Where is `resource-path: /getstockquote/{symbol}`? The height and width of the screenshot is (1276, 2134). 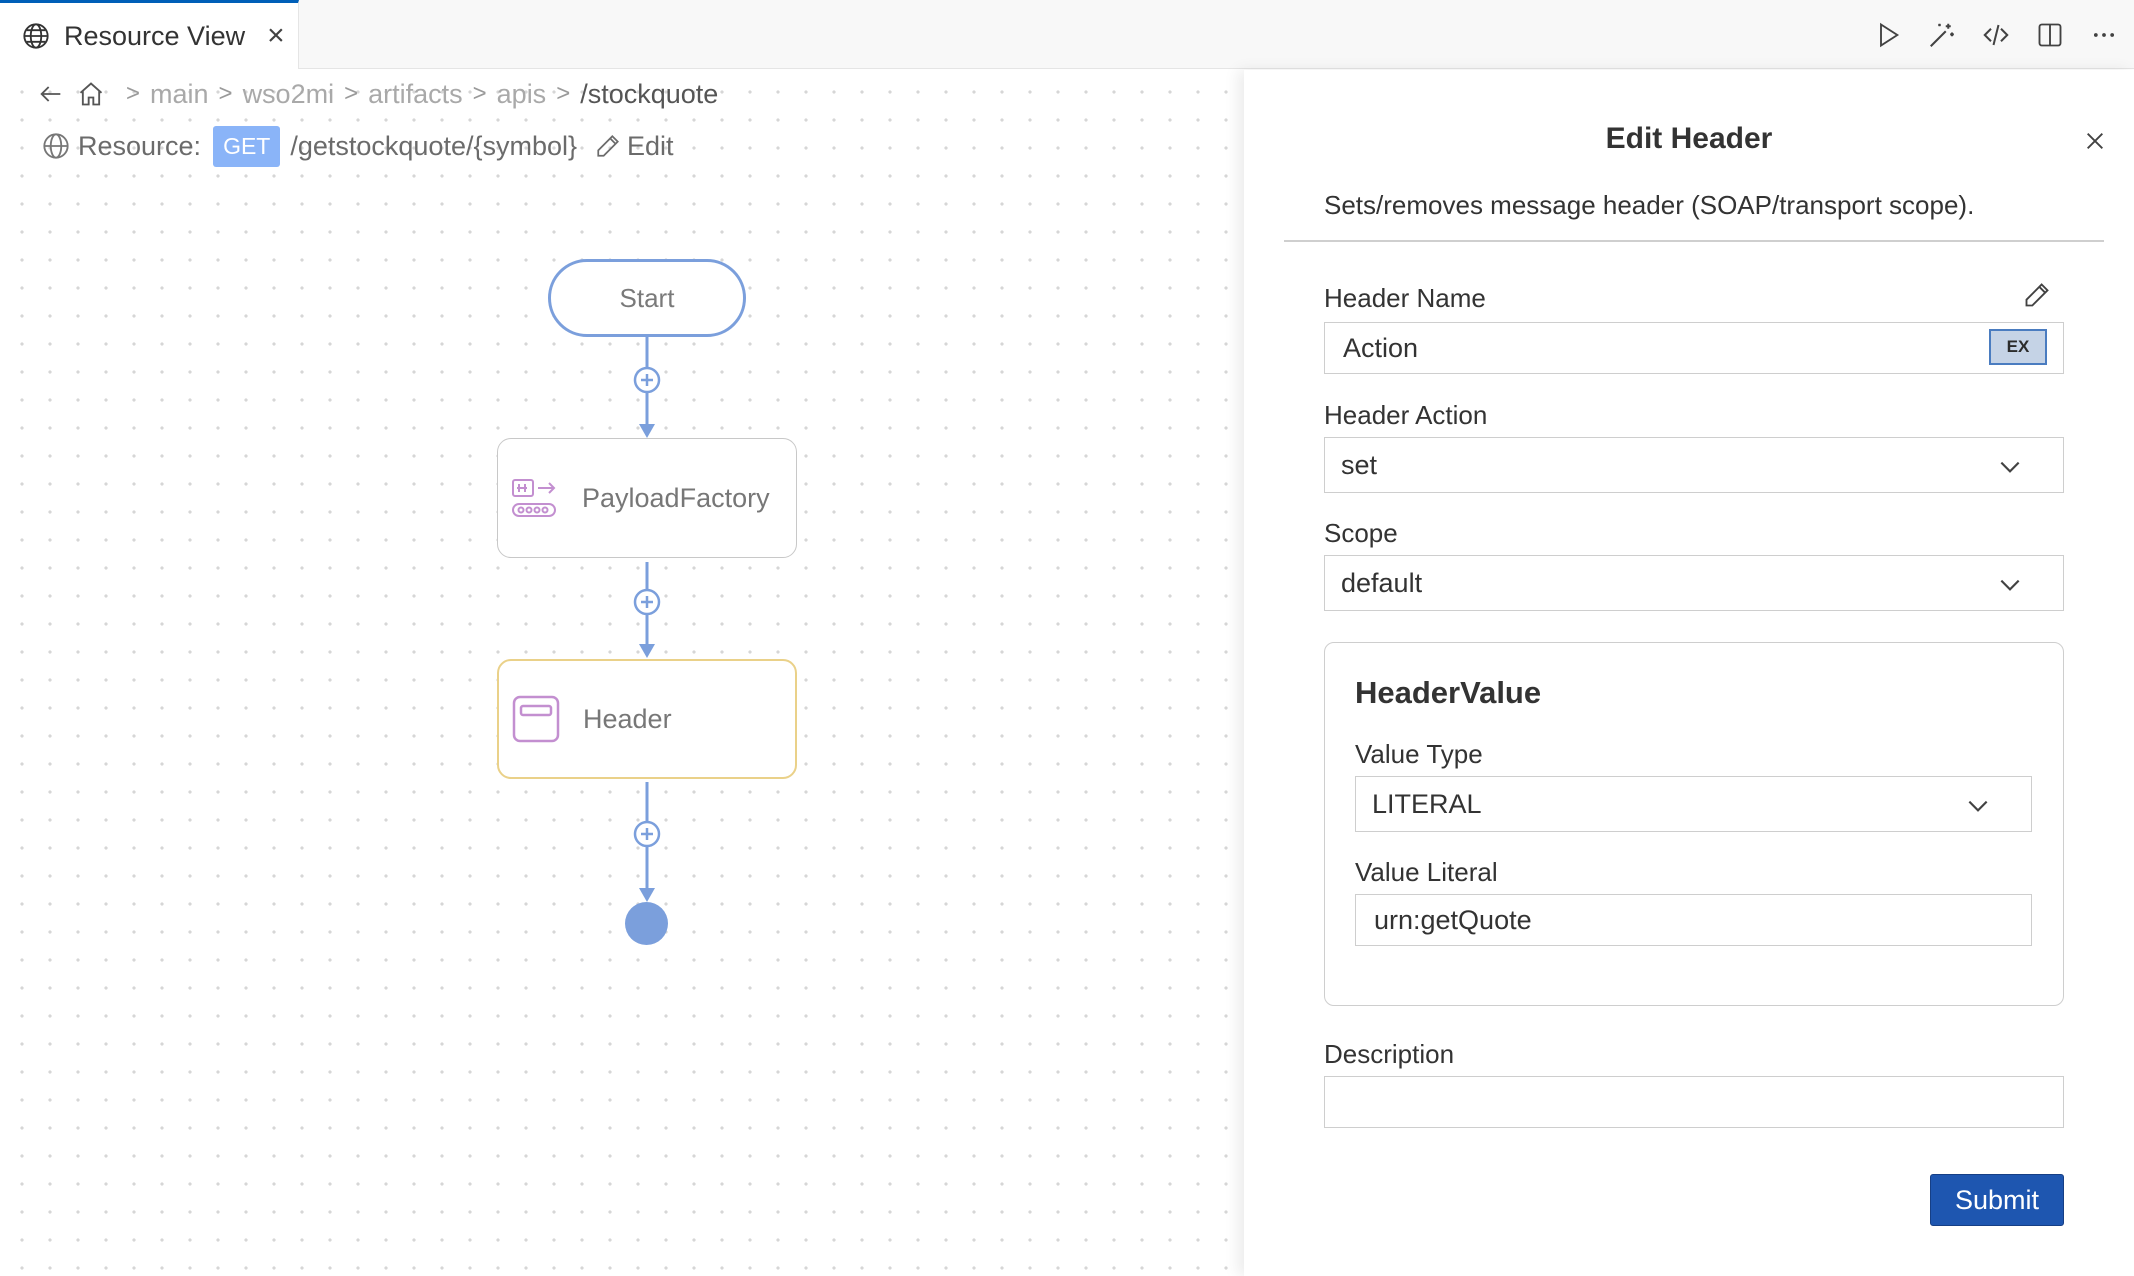 resource-path: /getstockquote/{symbol} is located at coordinates (434, 145).